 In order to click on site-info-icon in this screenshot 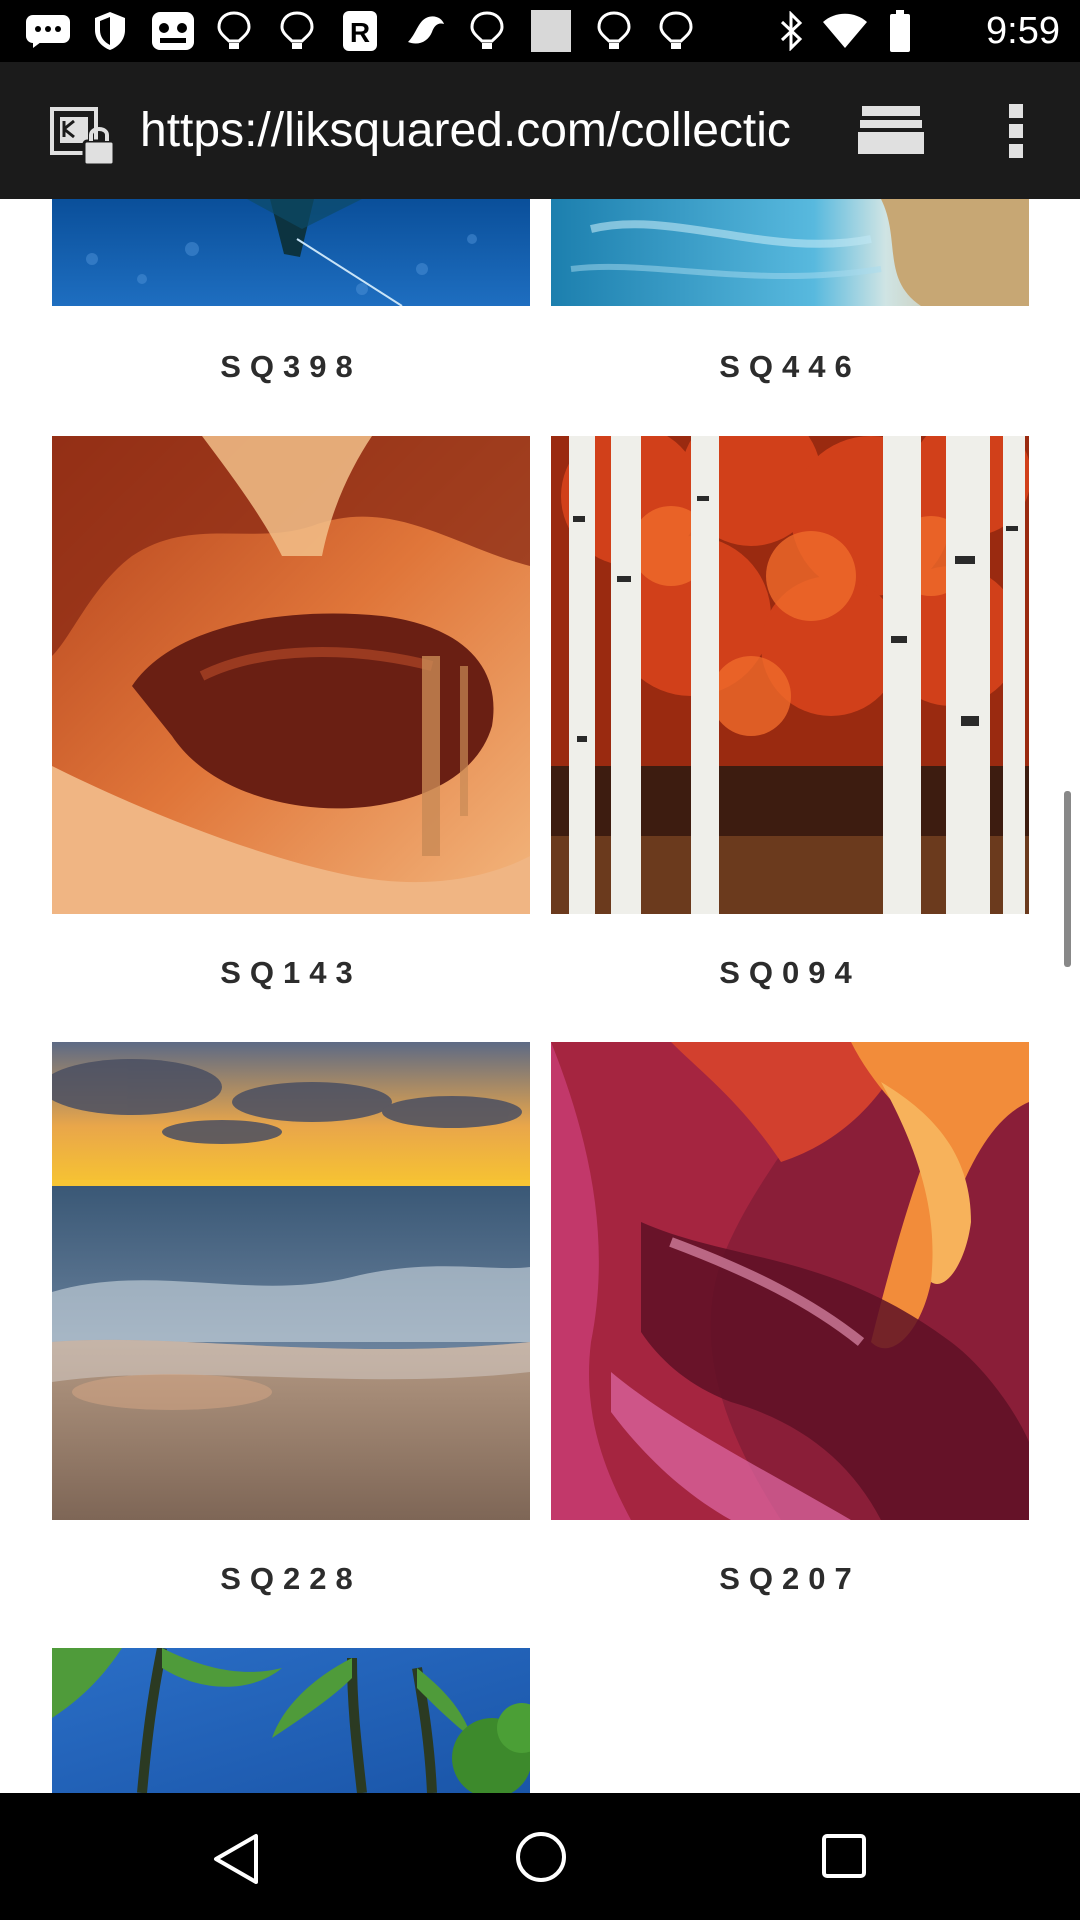, I will do `click(85, 137)`.